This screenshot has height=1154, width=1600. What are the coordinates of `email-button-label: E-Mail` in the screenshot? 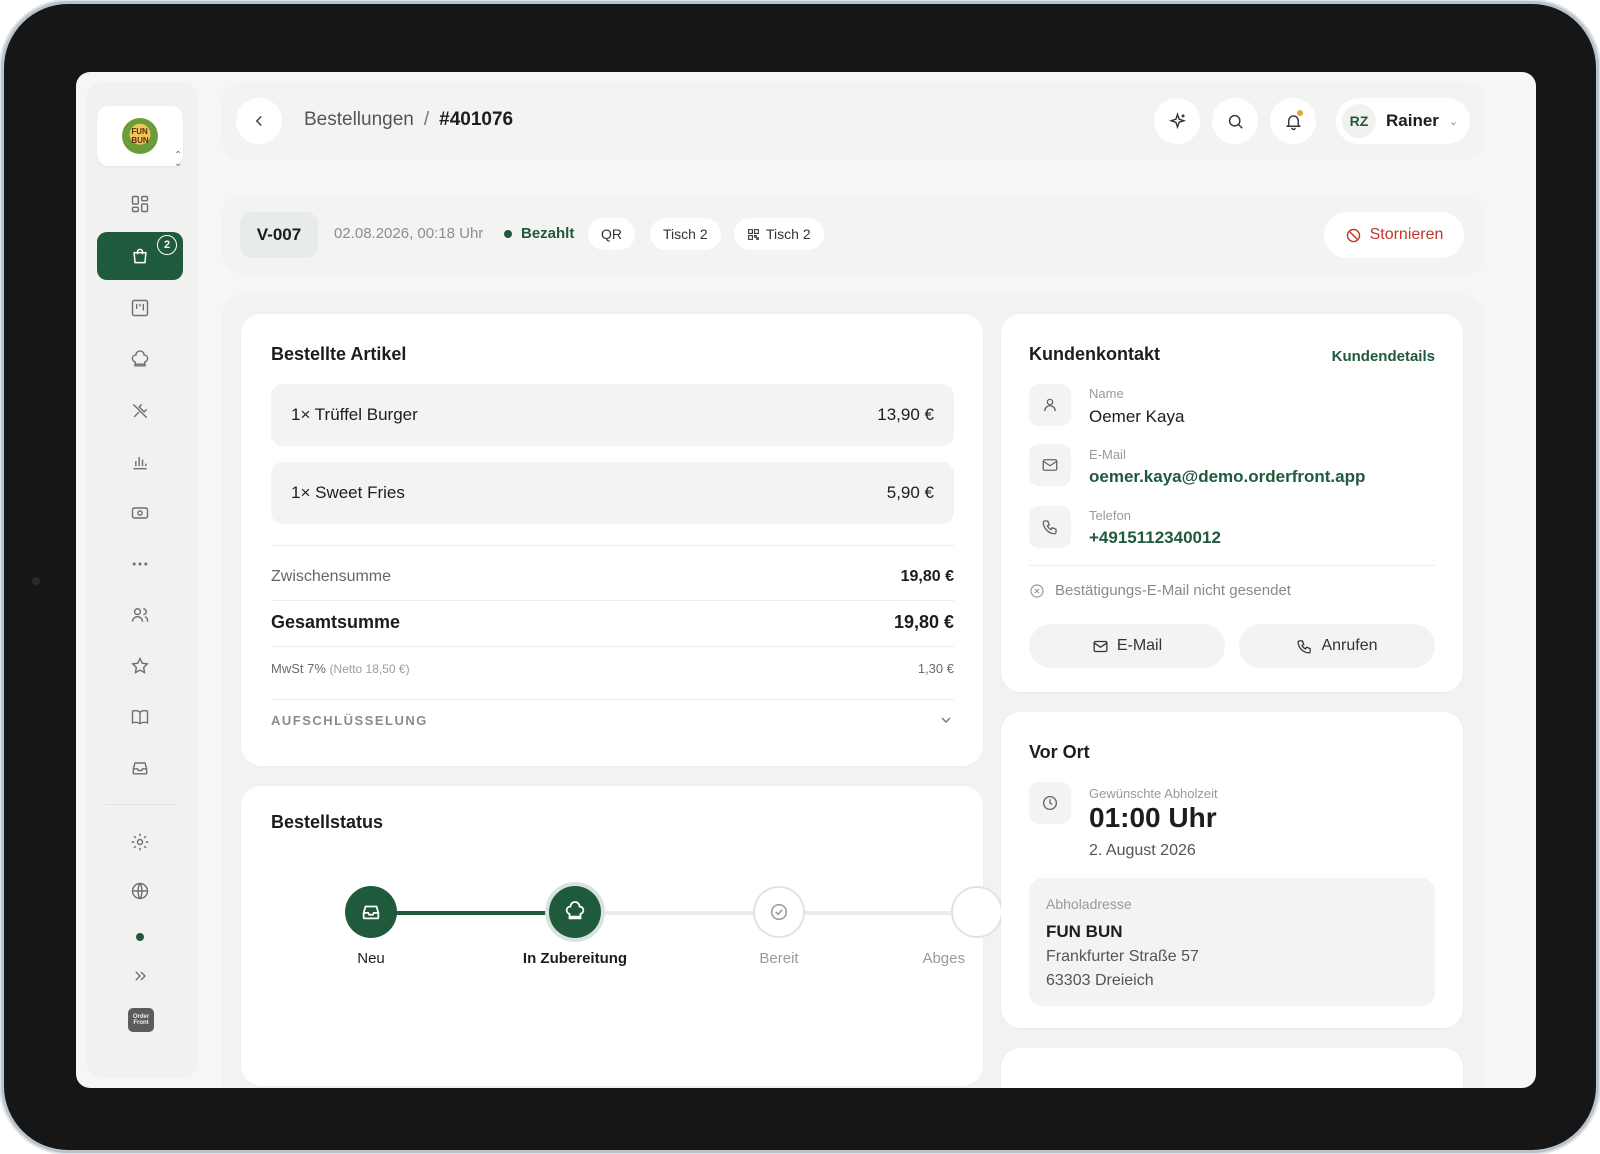 It's located at (1139, 645).